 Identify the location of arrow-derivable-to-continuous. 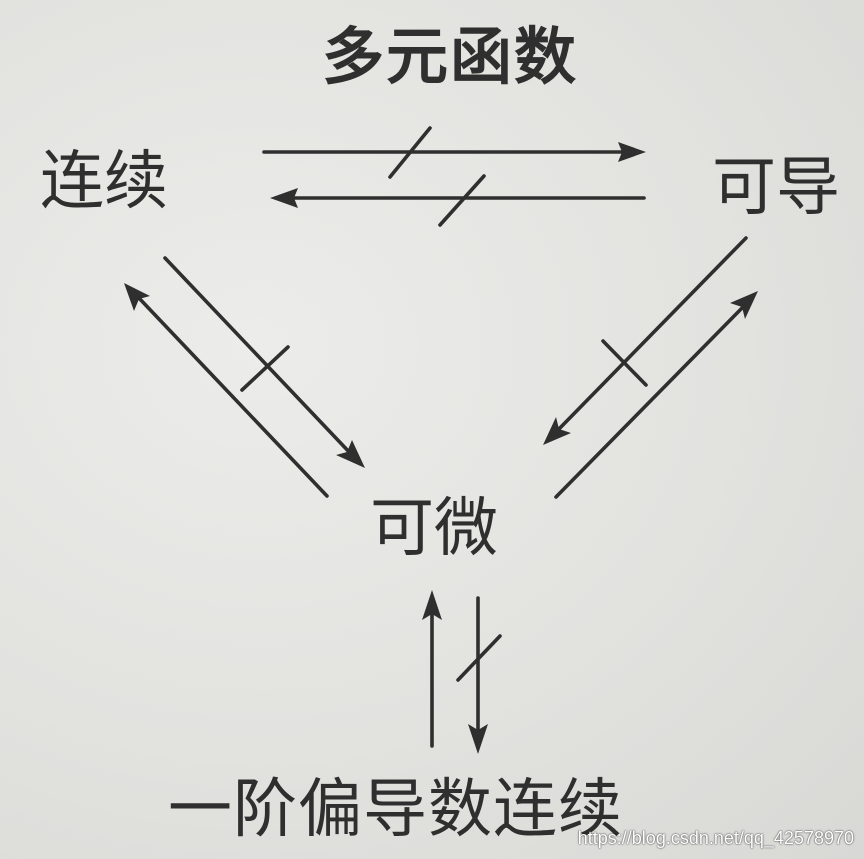
(458, 200).